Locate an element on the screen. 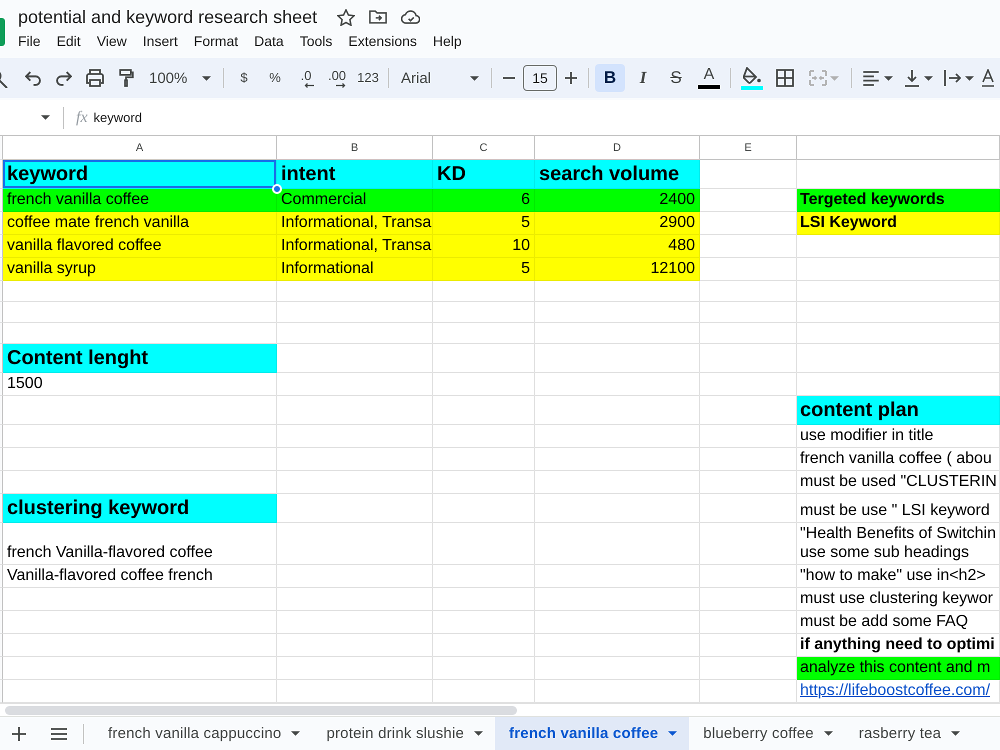 The width and height of the screenshot is (1000, 750). arrow-left-icon is located at coordinates (309, 85).